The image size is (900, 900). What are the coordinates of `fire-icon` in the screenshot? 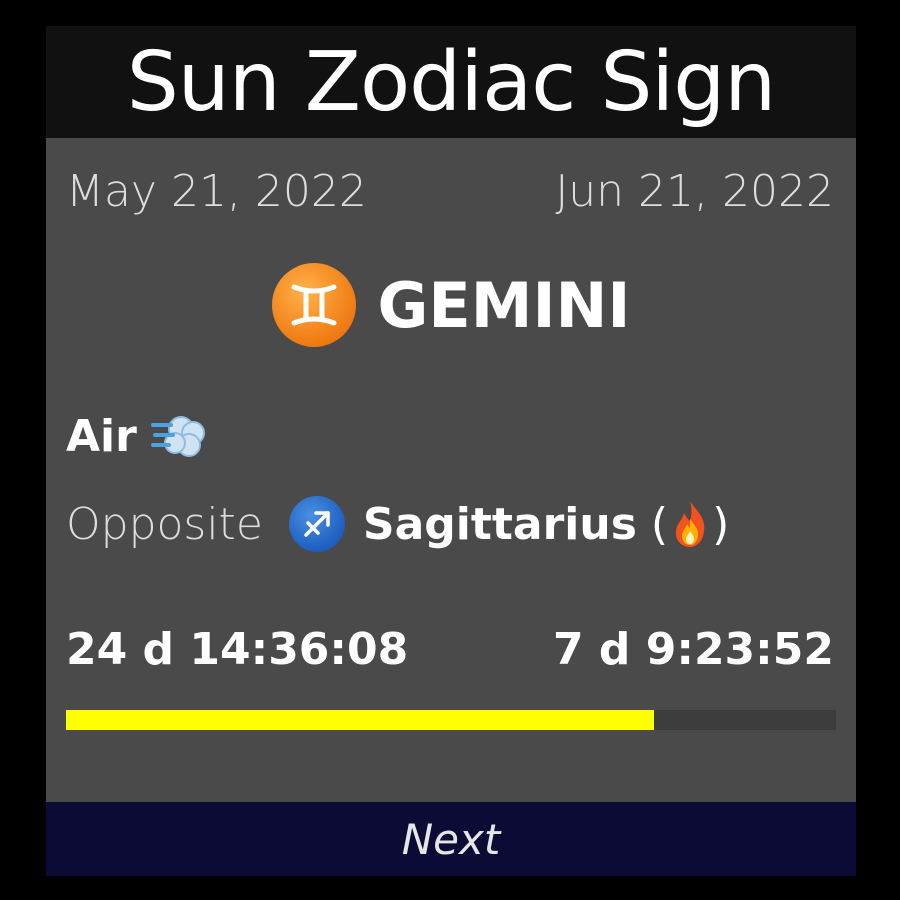 It's located at (690, 524).